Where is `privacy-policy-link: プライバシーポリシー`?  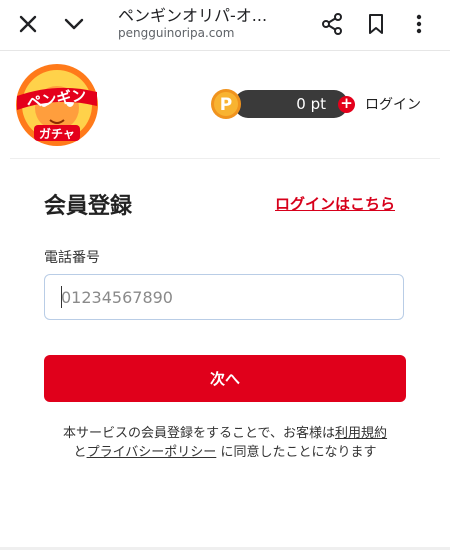 privacy-policy-link: プライバシーポリシー is located at coordinates (152, 452).